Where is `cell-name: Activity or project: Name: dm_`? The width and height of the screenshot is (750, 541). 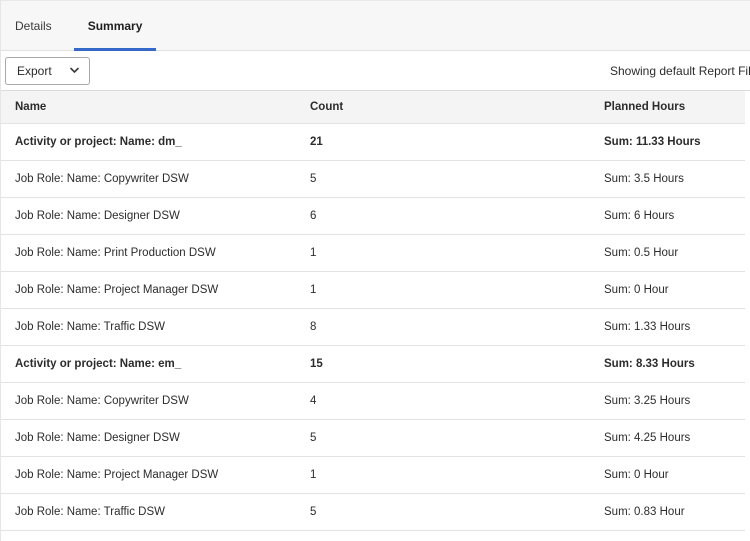
cell-name: Activity or project: Name: dm_ is located at coordinates (148, 142).